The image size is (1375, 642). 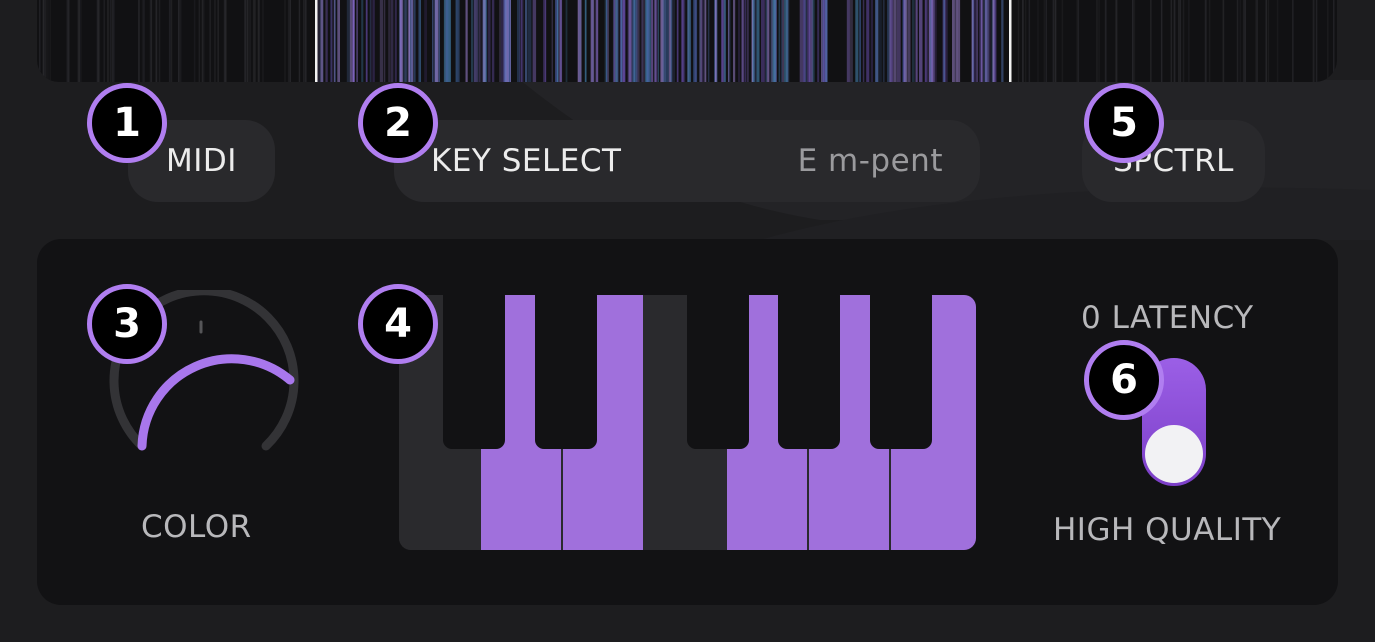 I want to click on badge-4: 4, so click(x=398, y=324).